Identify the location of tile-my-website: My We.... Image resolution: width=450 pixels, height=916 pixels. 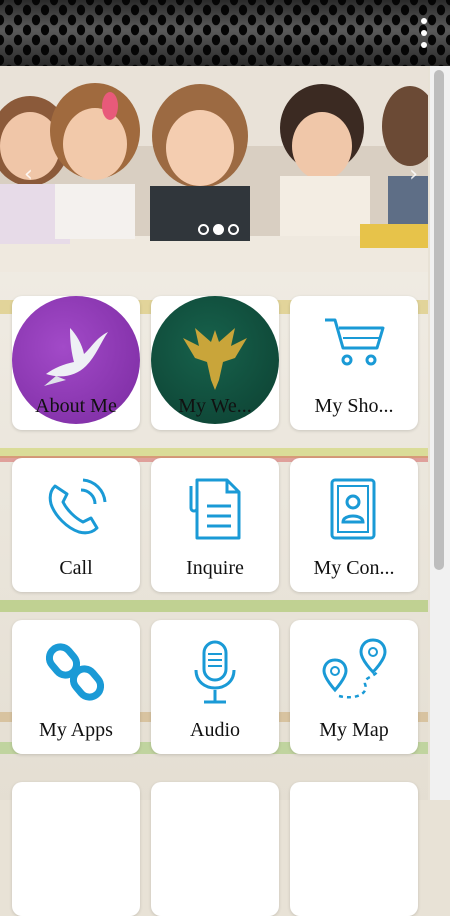
(215, 363).